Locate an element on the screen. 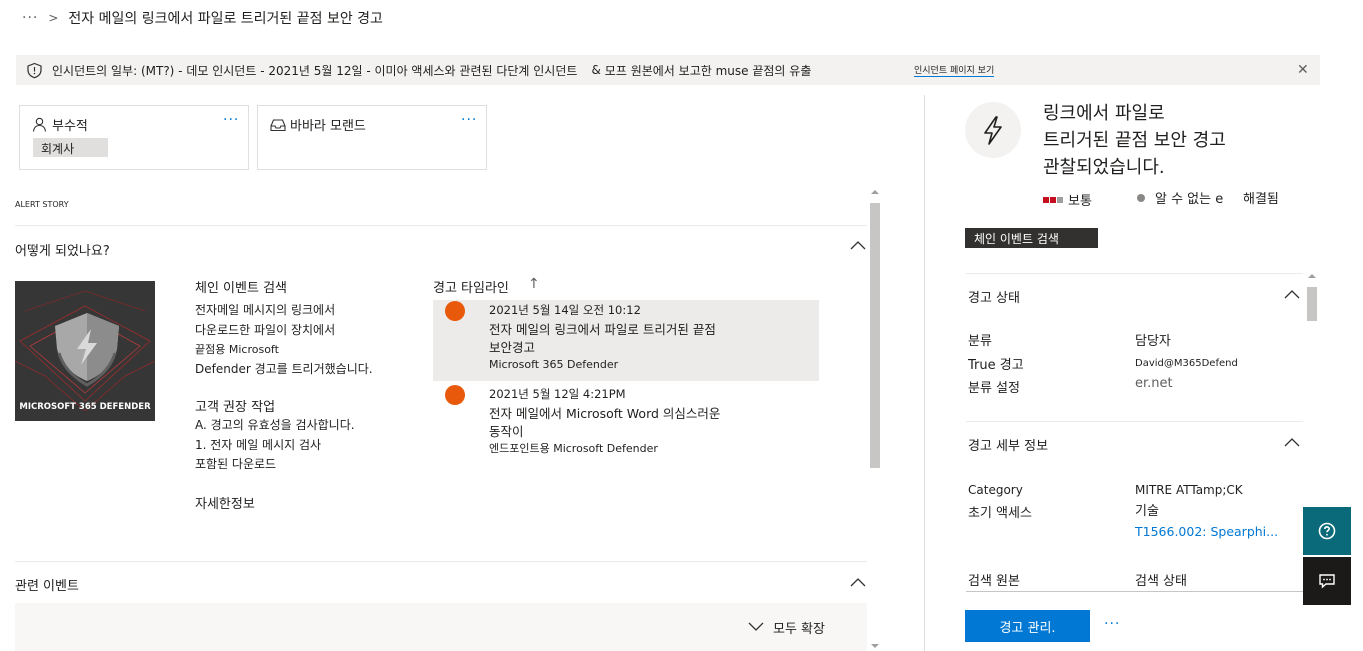 Image resolution: width=1363 pixels, height=651 pixels. scroll-down-arrow-icon is located at coordinates (875, 646).